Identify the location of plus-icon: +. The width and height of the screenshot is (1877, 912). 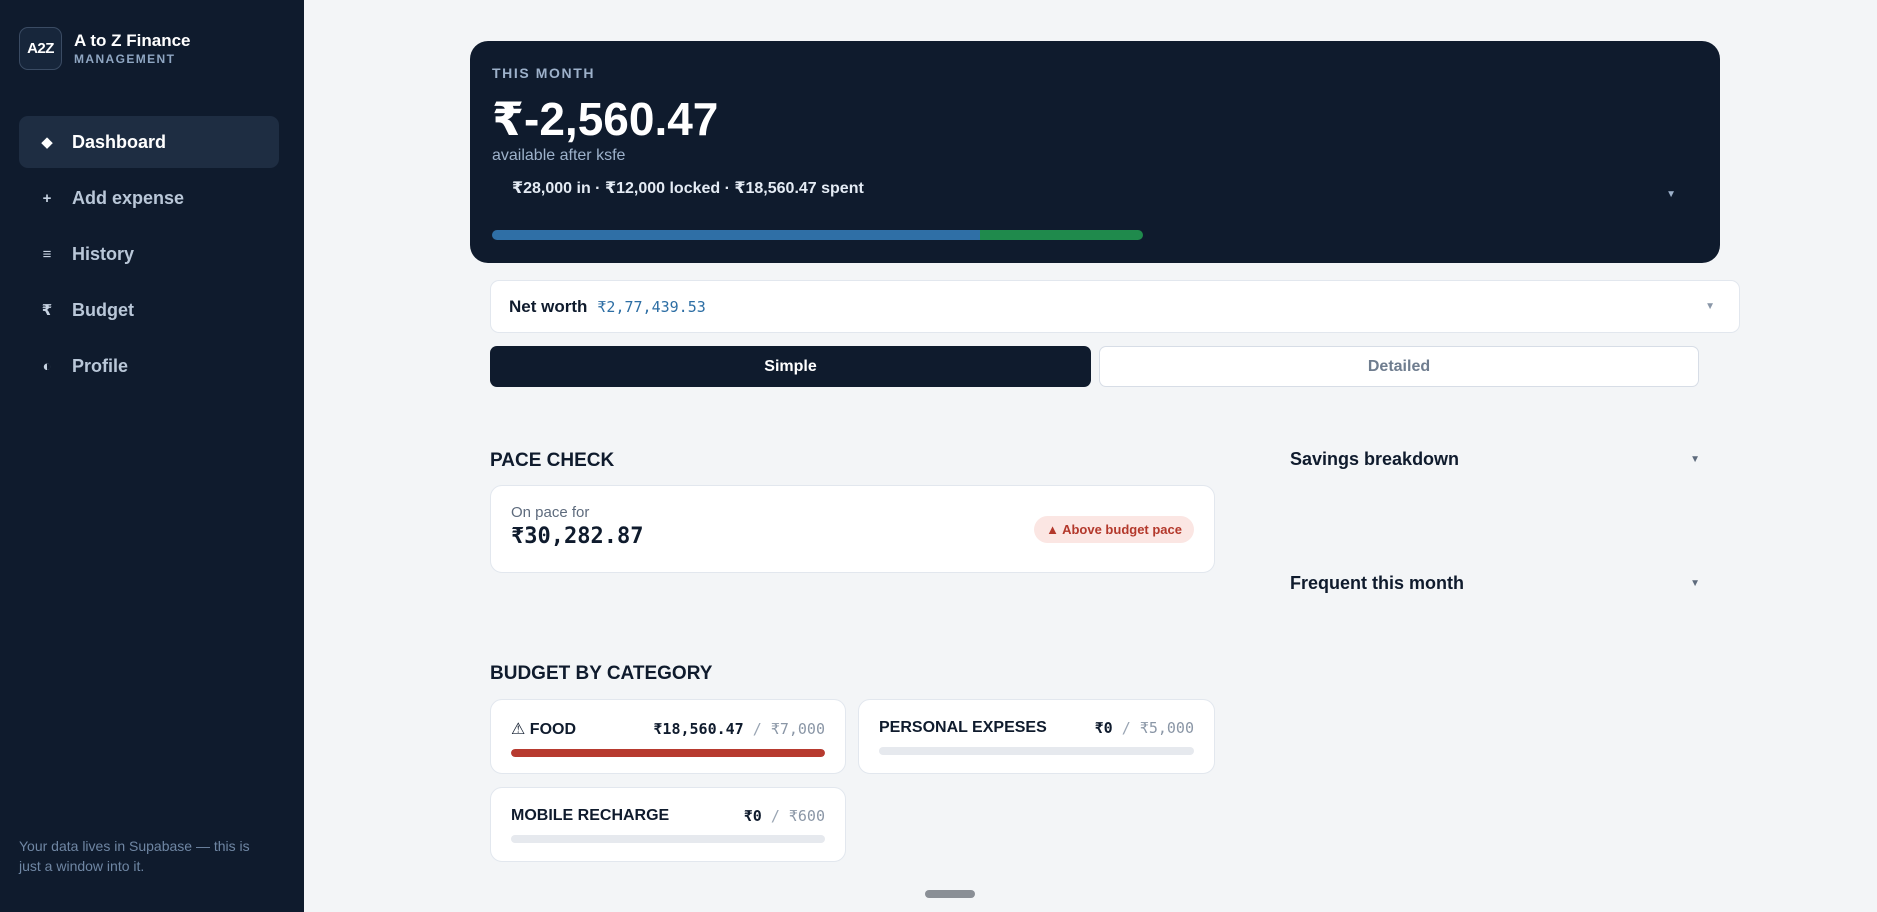
(47, 198).